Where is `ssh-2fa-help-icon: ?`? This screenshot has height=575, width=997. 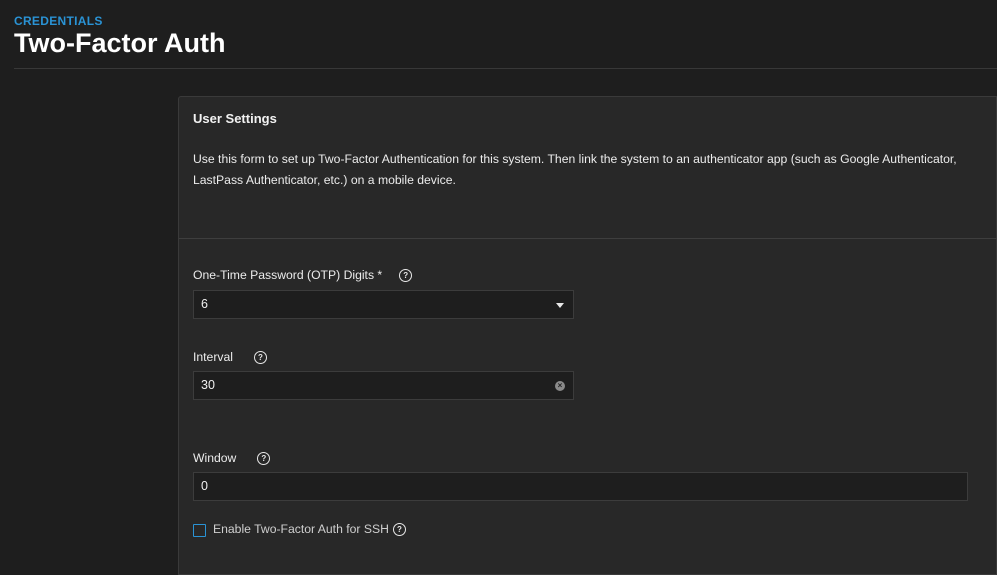
ssh-2fa-help-icon: ? is located at coordinates (399, 529).